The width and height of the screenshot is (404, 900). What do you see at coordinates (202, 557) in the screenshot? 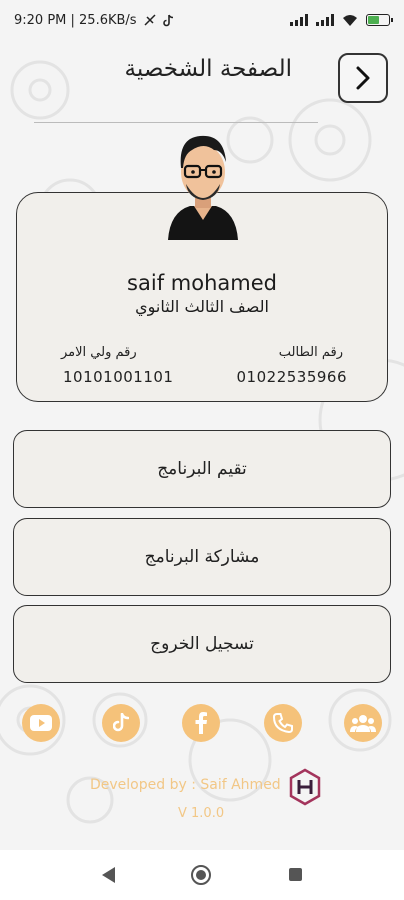
I see `share-app-button: مشاركة البرنامج` at bounding box center [202, 557].